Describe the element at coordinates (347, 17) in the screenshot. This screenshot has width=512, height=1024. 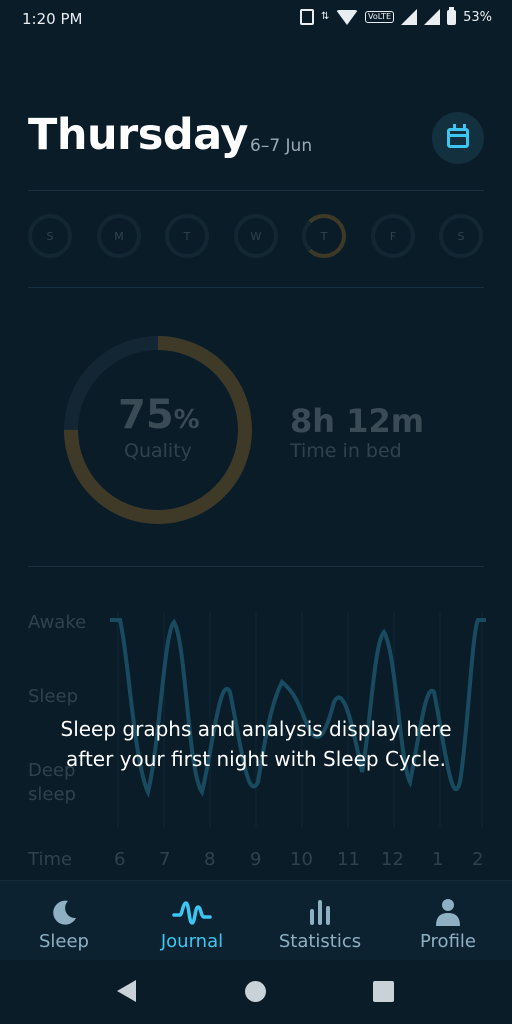
I see `wifi-icon` at that location.